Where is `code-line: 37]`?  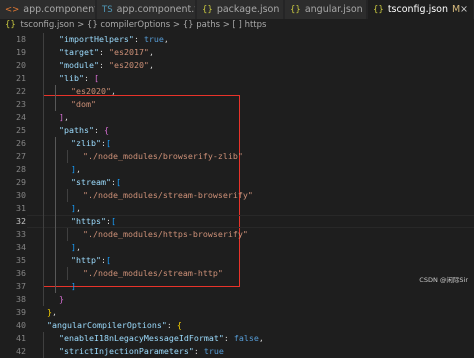 code-line: 37] is located at coordinates (237, 286).